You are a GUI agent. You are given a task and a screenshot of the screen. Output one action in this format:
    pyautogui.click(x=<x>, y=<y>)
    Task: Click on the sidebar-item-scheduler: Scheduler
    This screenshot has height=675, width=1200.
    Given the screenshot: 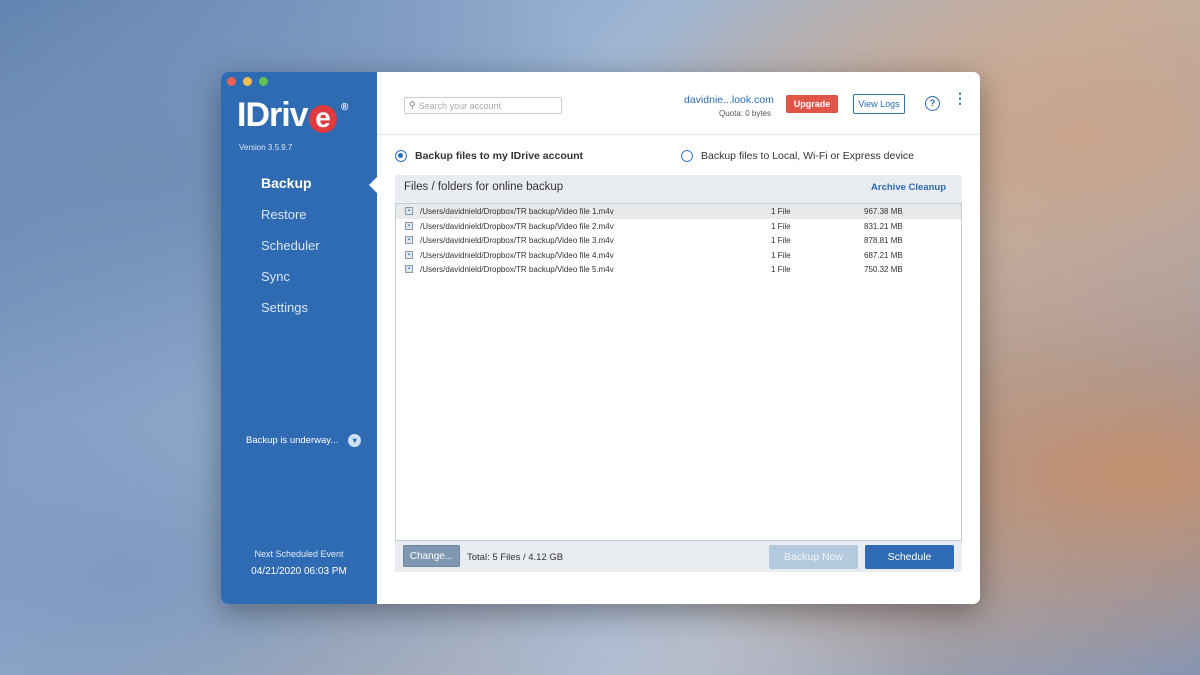 What is the action you would take?
    pyautogui.click(x=299, y=245)
    